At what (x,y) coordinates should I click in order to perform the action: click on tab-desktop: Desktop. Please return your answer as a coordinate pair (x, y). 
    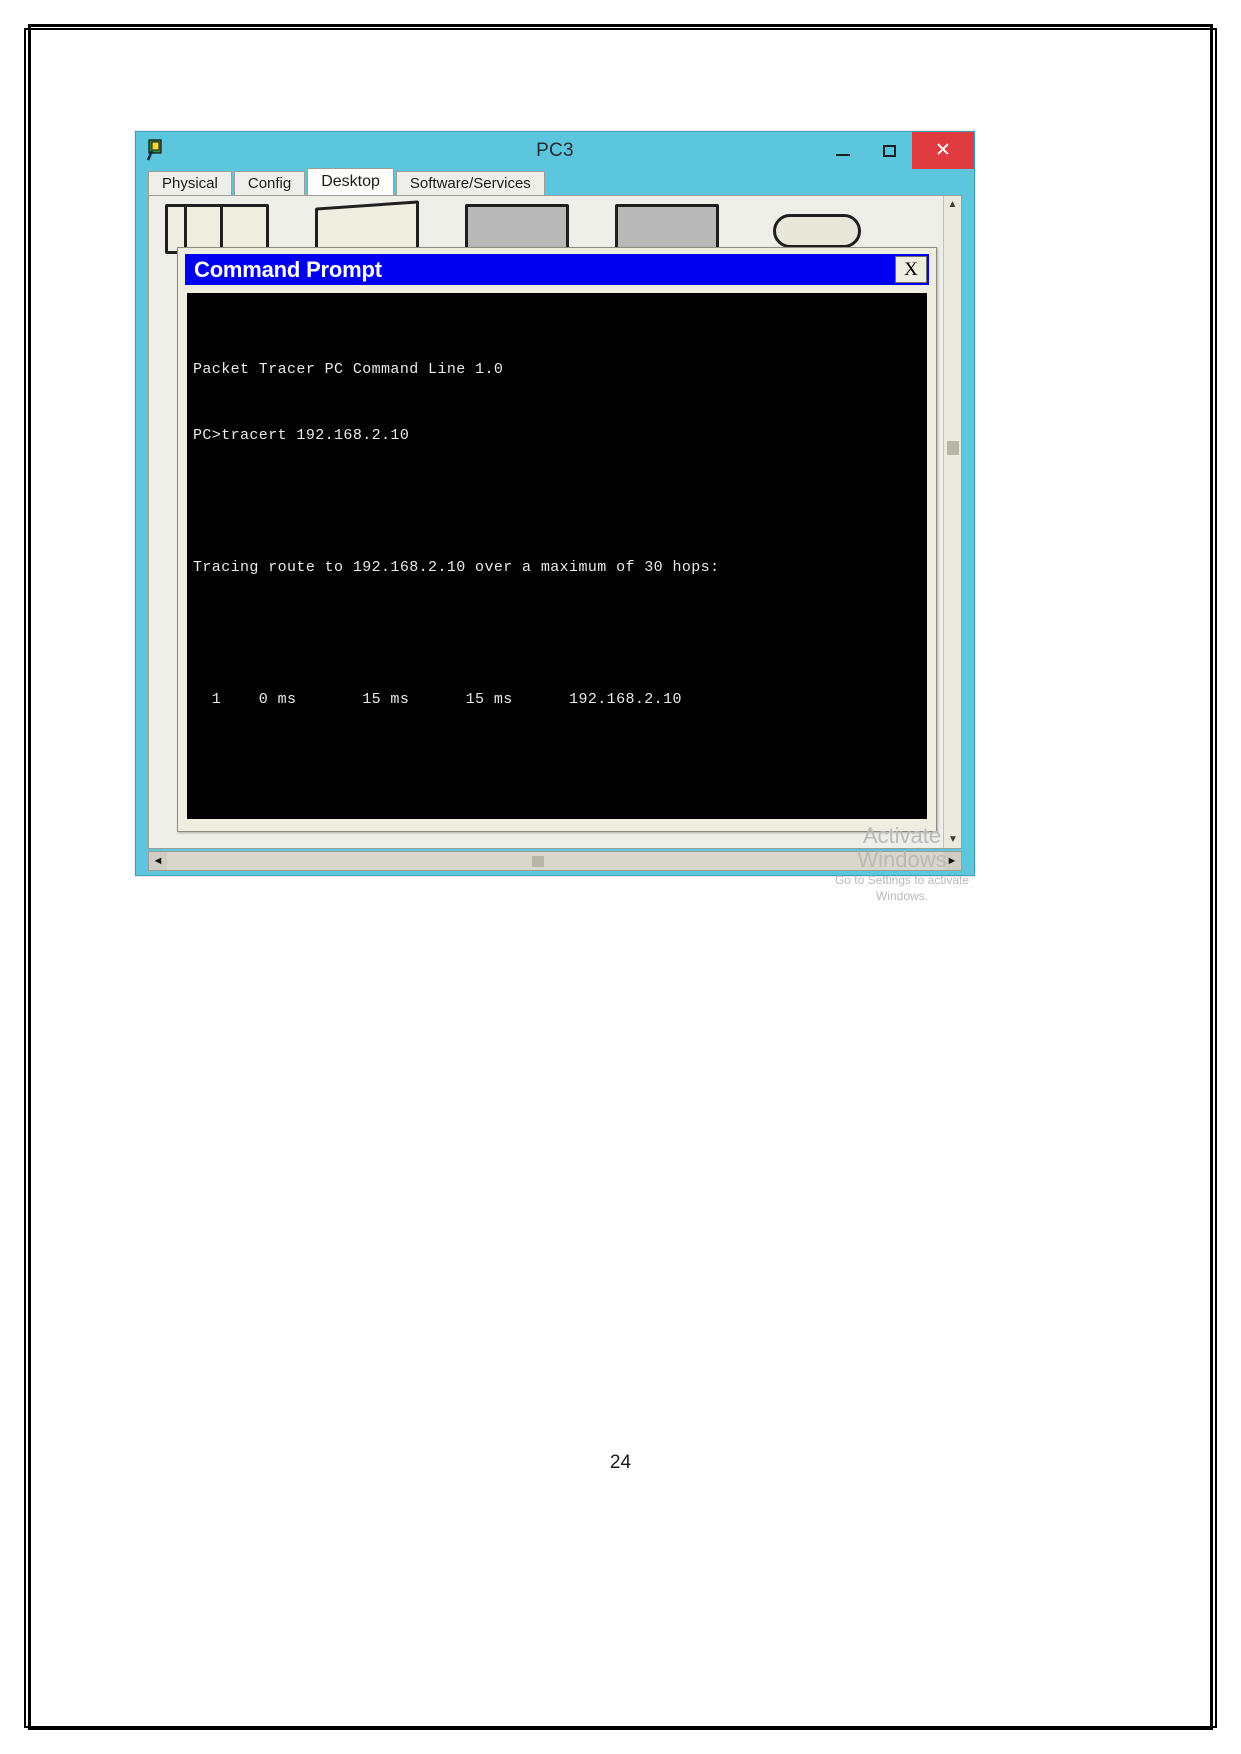
    Looking at the image, I should click on (350, 181).